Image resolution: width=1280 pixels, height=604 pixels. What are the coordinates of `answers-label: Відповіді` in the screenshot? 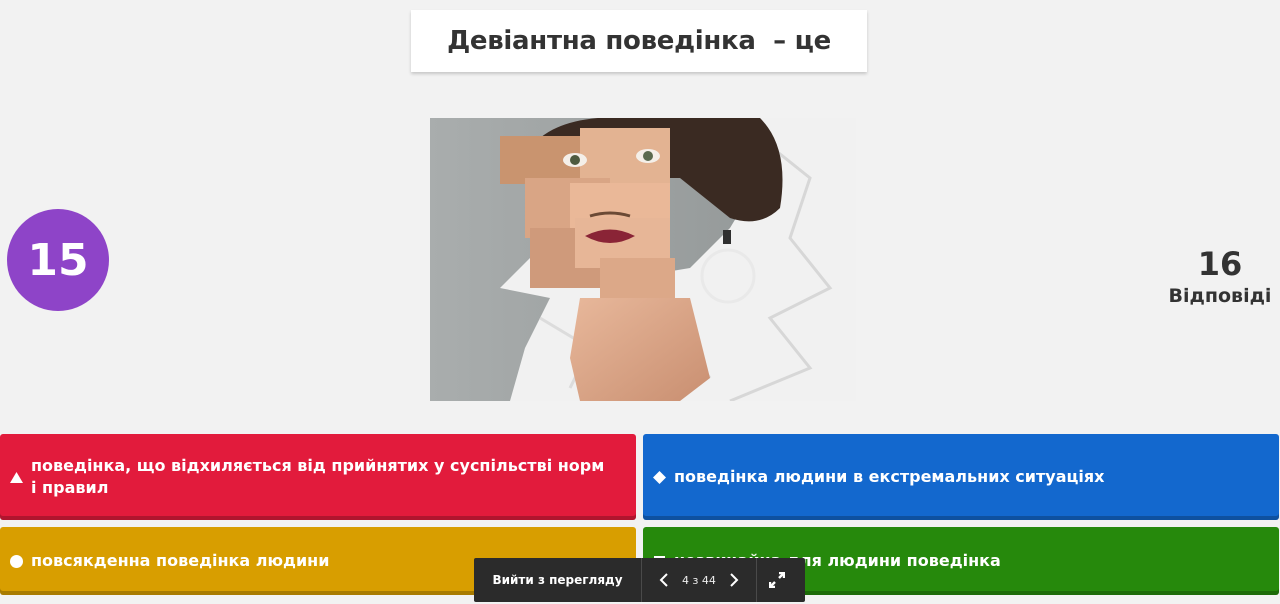 It's located at (1220, 296).